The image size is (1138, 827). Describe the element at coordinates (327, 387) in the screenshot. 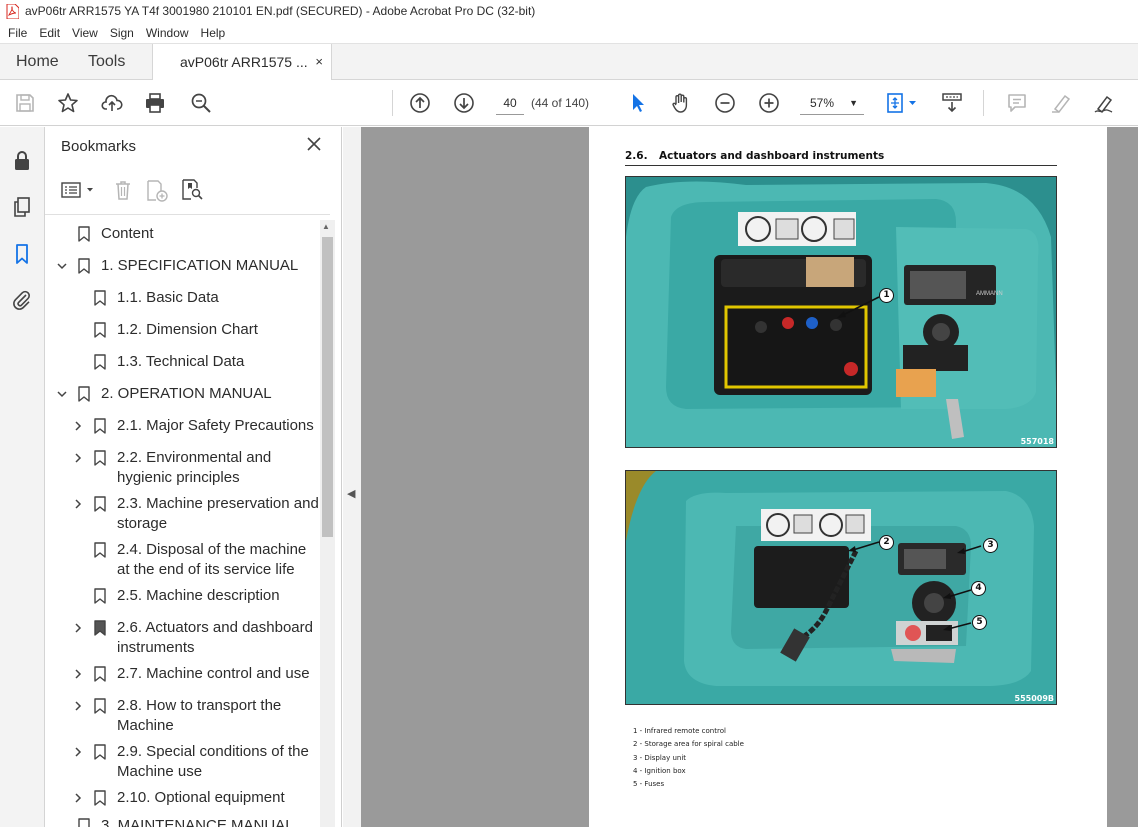

I see `bookmarks-scroll-thumb` at that location.